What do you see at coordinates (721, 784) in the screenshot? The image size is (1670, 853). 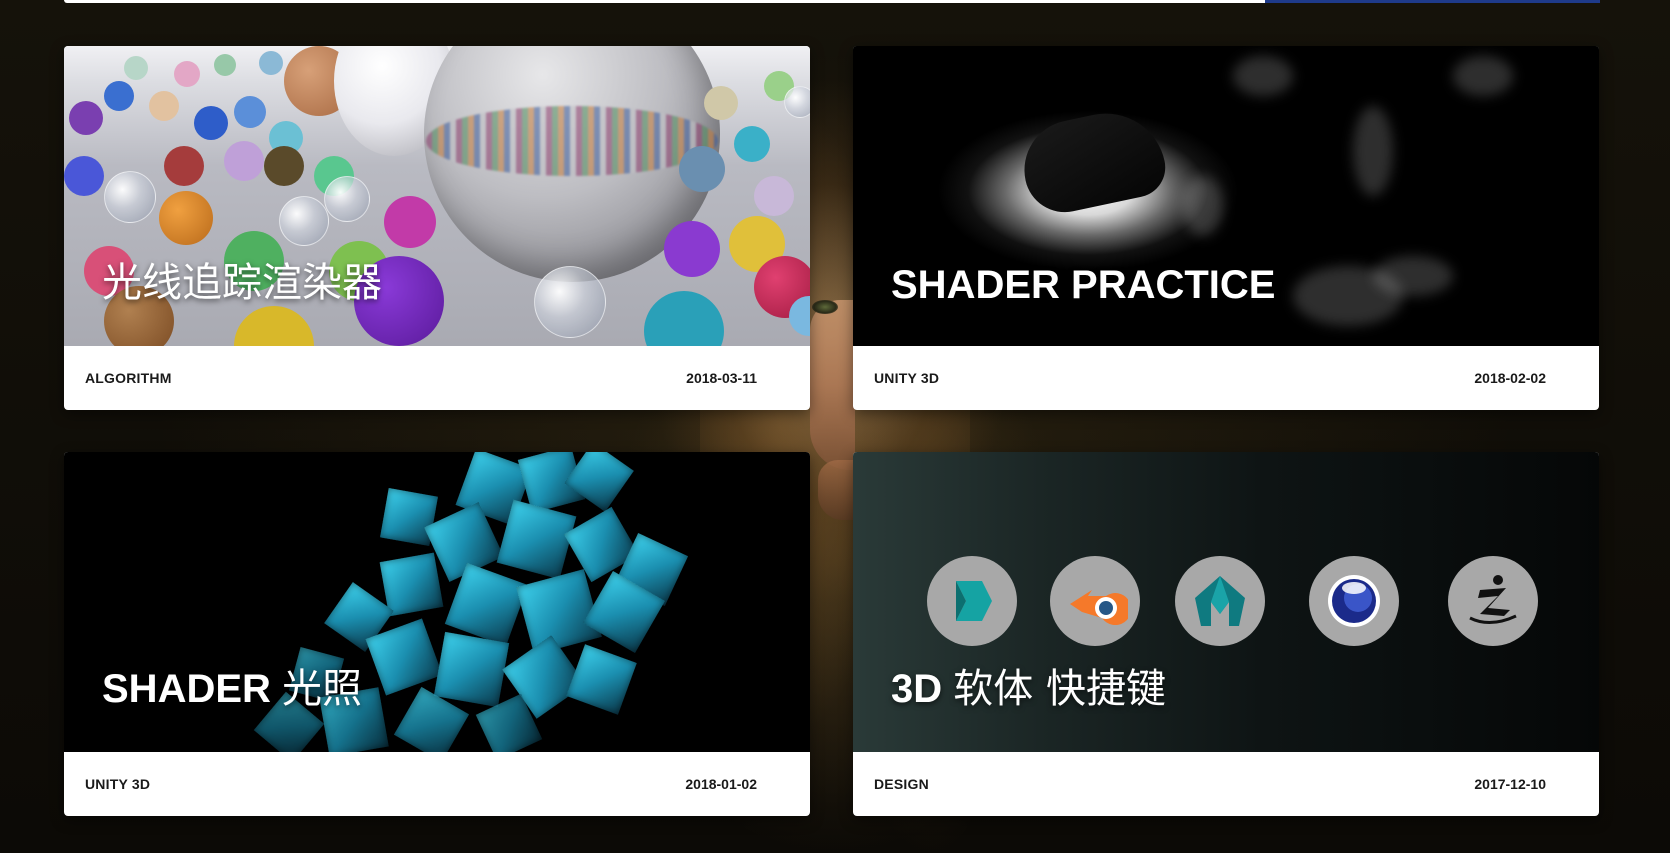 I see `post-date: 2018-01-02` at bounding box center [721, 784].